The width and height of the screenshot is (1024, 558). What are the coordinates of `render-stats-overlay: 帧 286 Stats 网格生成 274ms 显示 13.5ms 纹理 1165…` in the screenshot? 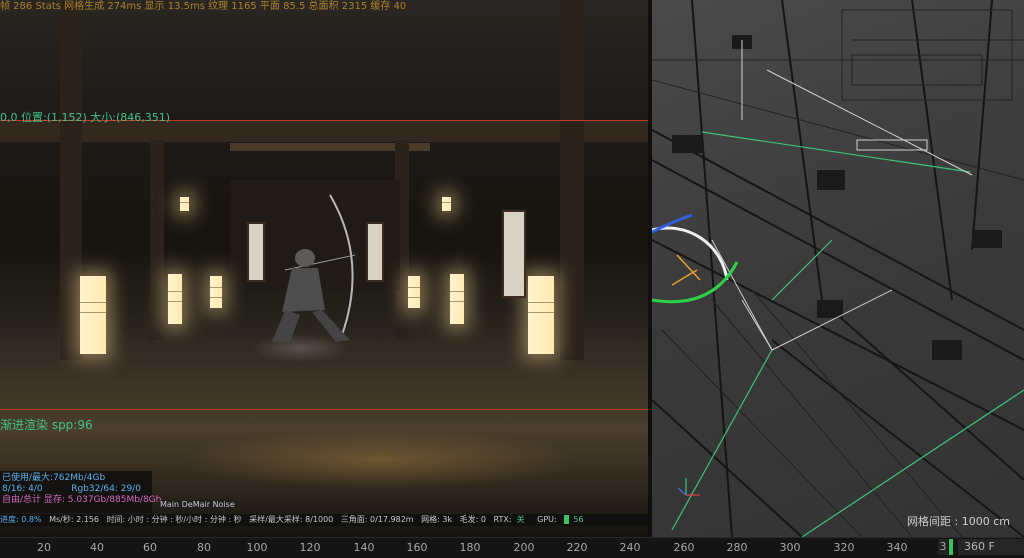 It's located at (203, 6).